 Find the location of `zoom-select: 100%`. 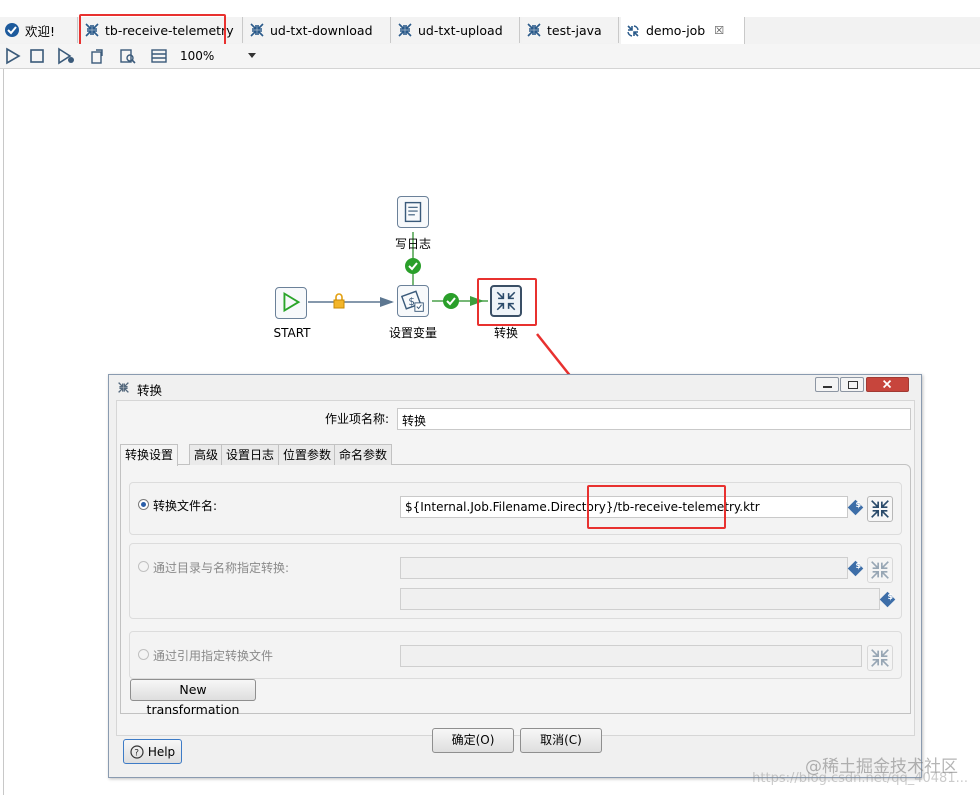

zoom-select: 100% is located at coordinates (219, 55).